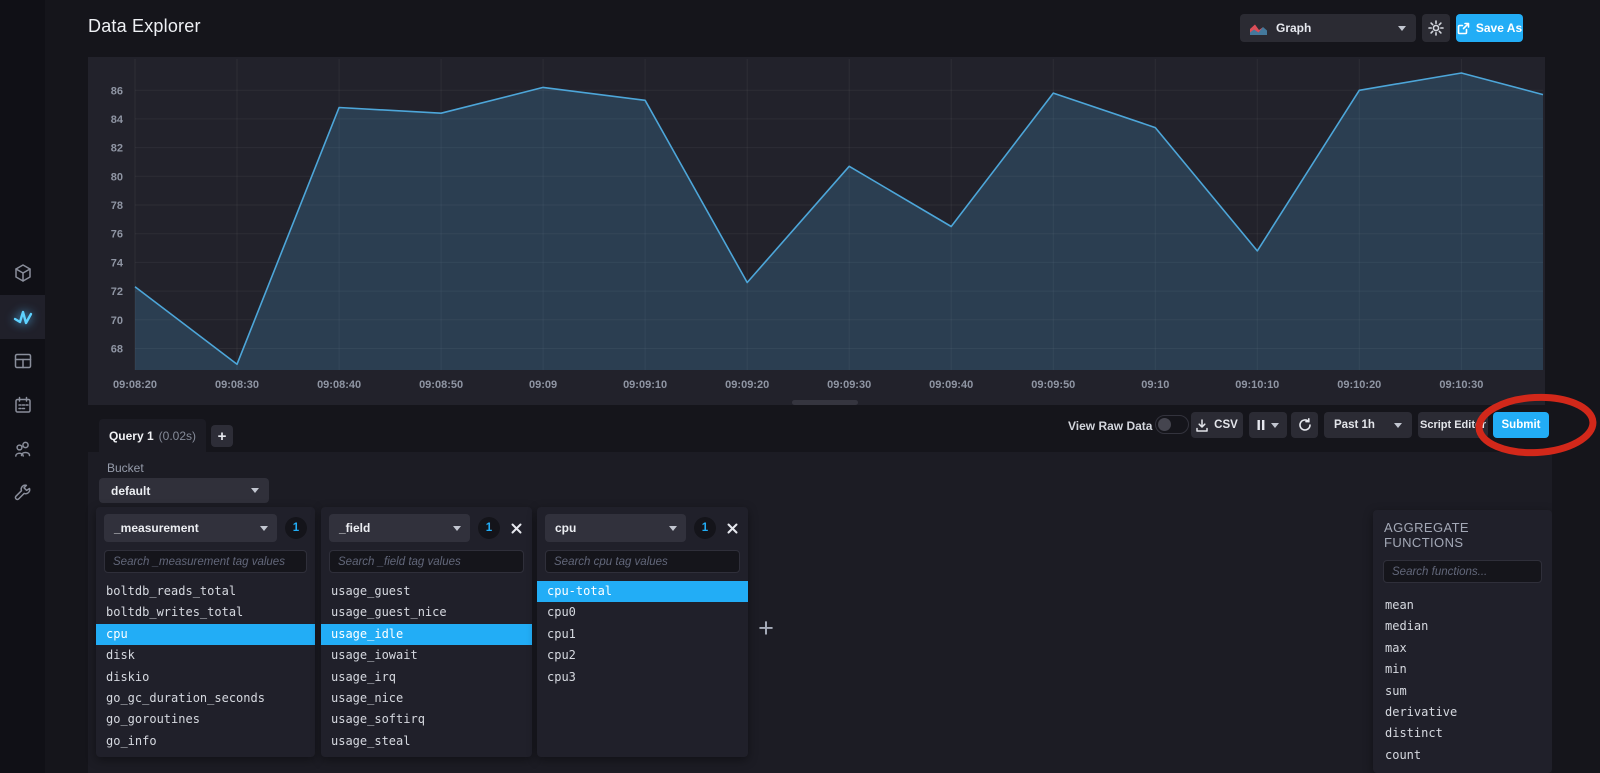 Image resolution: width=1600 pixels, height=773 pixels. Describe the element at coordinates (205, 741) in the screenshot. I see `tag-value-go_info: go_info` at that location.